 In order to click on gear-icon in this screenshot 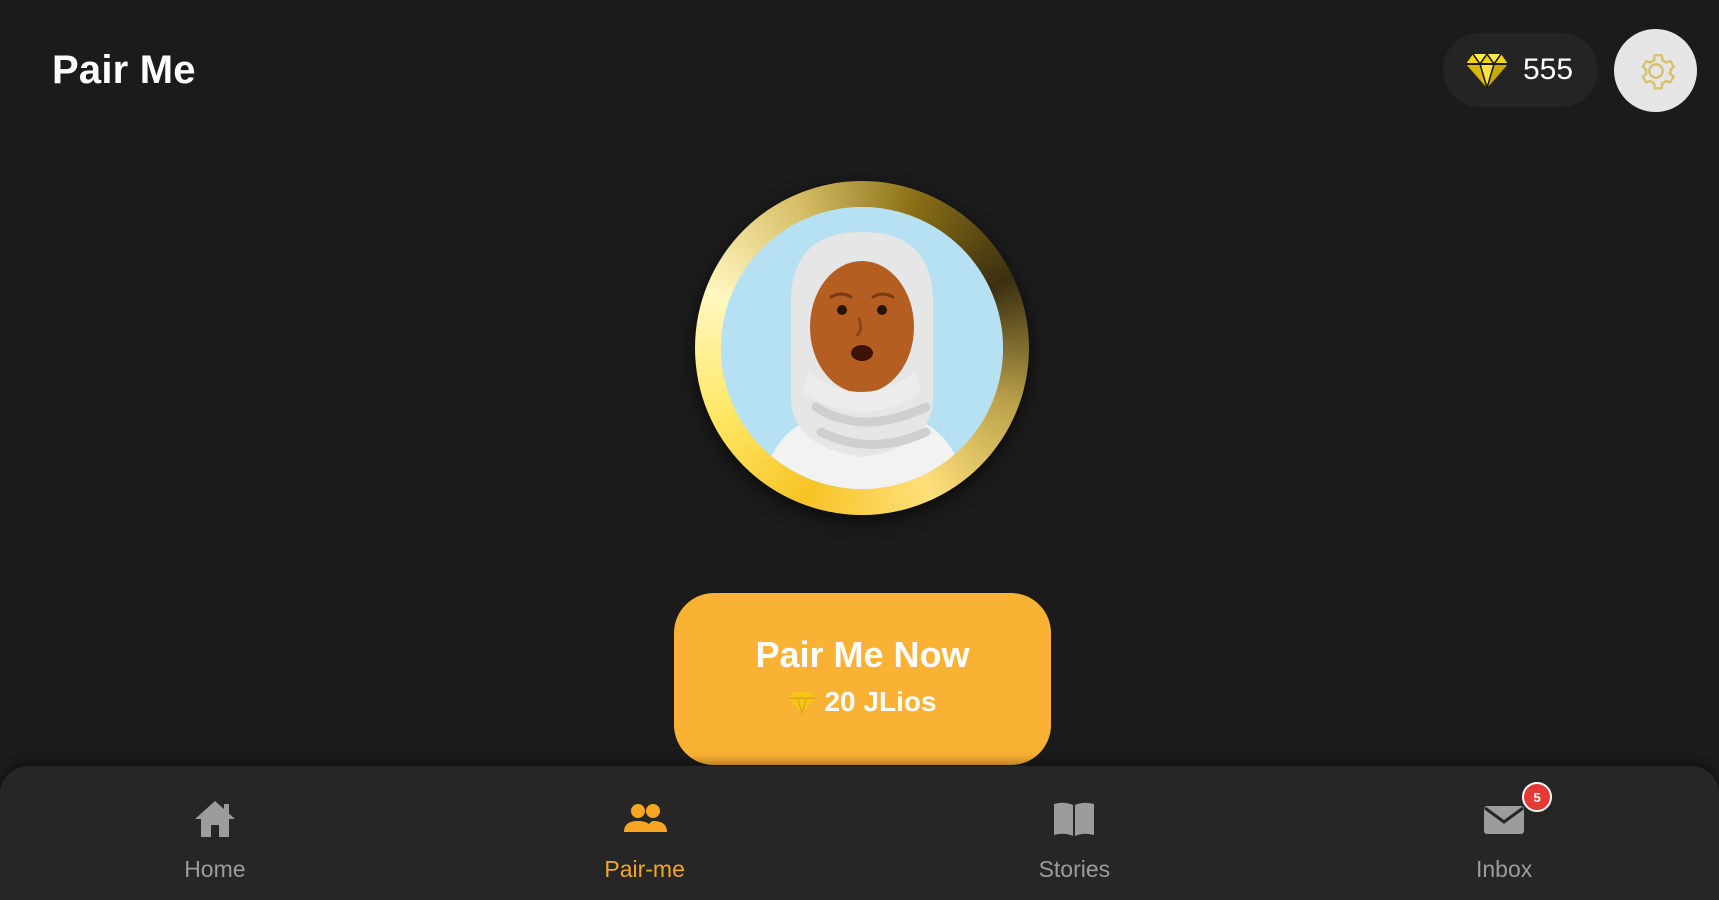, I will do `click(1657, 71)`.